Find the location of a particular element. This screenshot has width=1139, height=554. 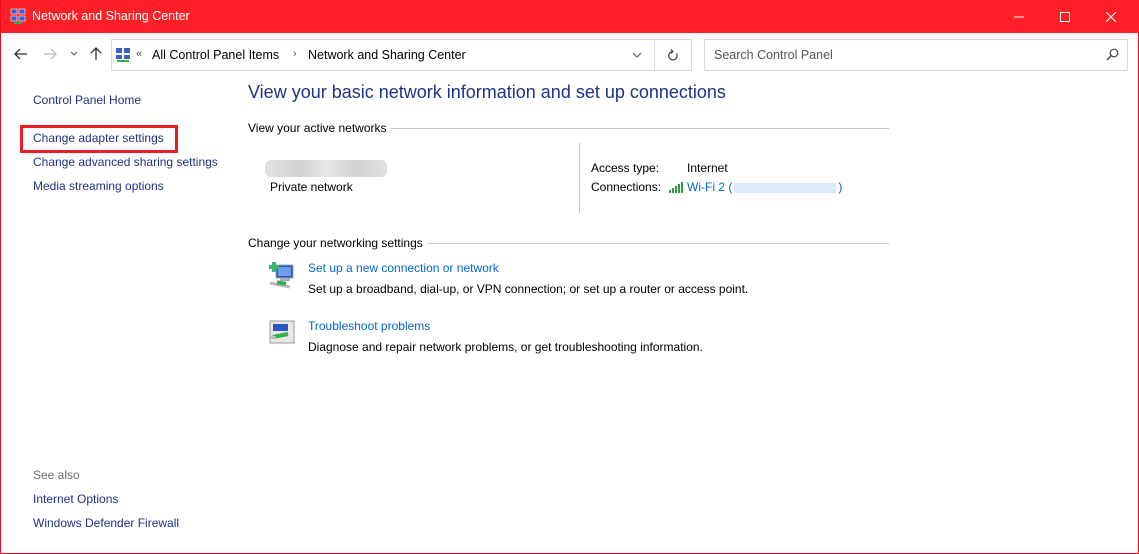

close-icon is located at coordinates (1111, 16).